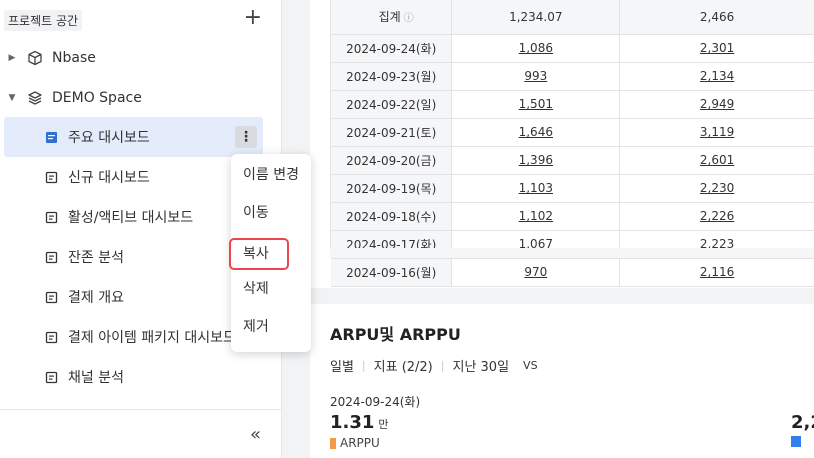 The height and width of the screenshot is (458, 814). Describe the element at coordinates (392, 216) in the screenshot. I see `date-cell: 2024-09-18(수)` at that location.